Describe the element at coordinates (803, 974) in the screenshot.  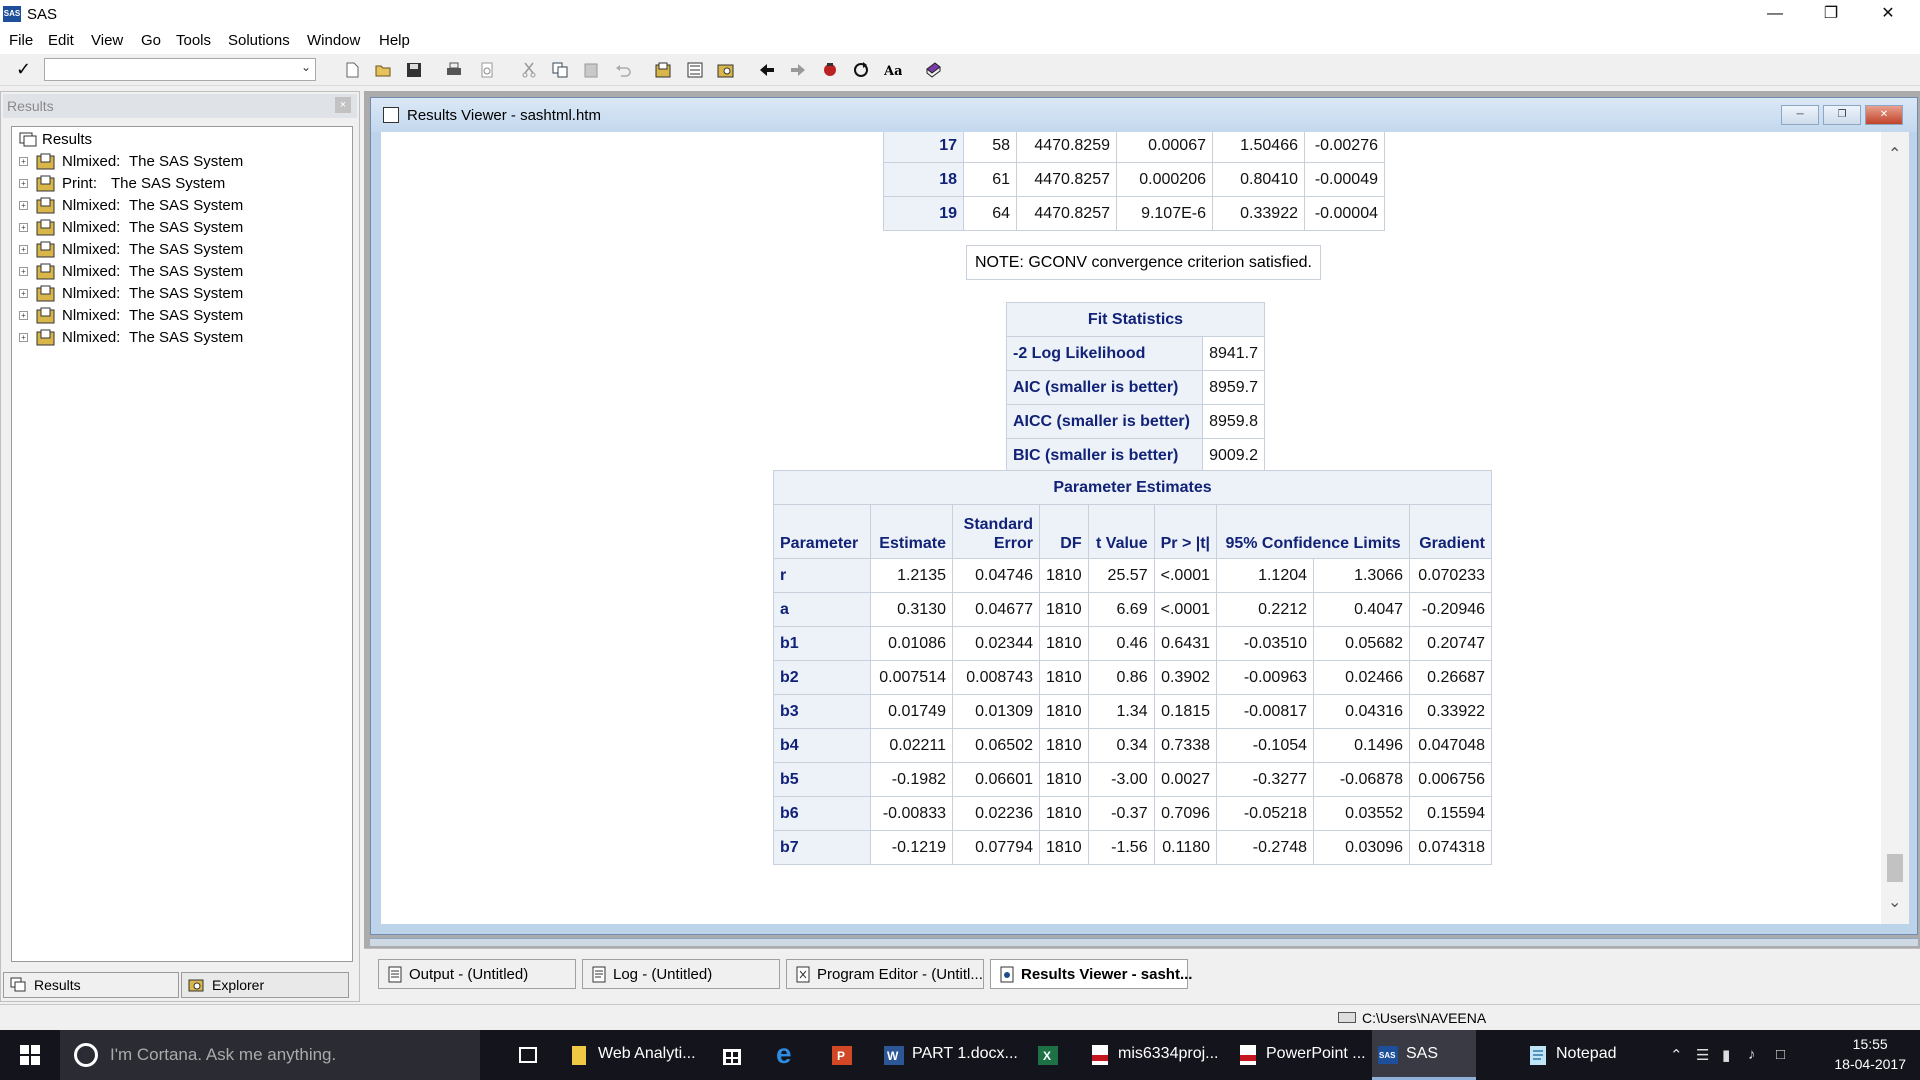
I see `editor-window-icon` at that location.